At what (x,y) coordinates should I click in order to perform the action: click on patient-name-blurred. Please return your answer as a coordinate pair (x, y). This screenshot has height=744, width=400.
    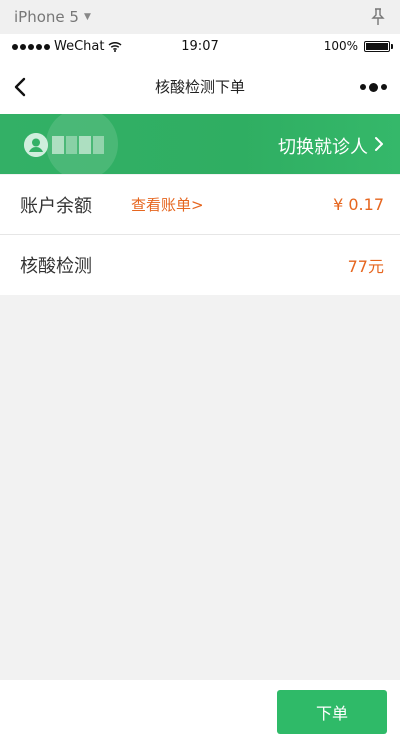
    Looking at the image, I should click on (78, 145).